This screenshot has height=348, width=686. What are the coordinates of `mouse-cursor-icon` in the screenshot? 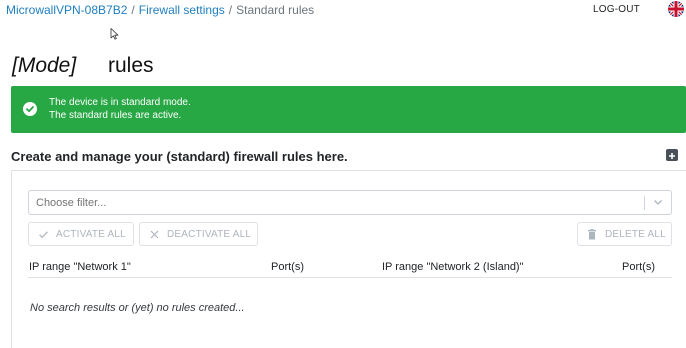 It's located at (114, 34).